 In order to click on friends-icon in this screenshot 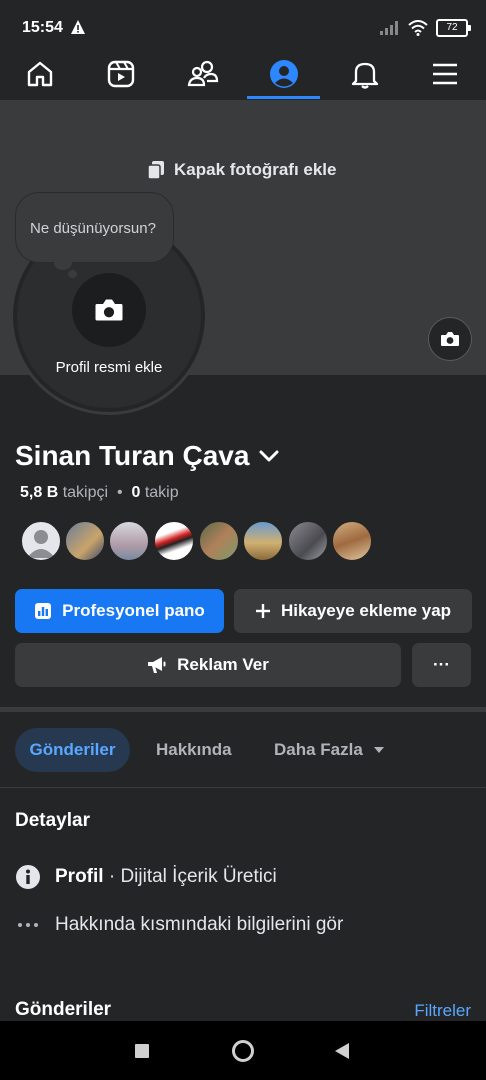, I will do `click(203, 74)`.